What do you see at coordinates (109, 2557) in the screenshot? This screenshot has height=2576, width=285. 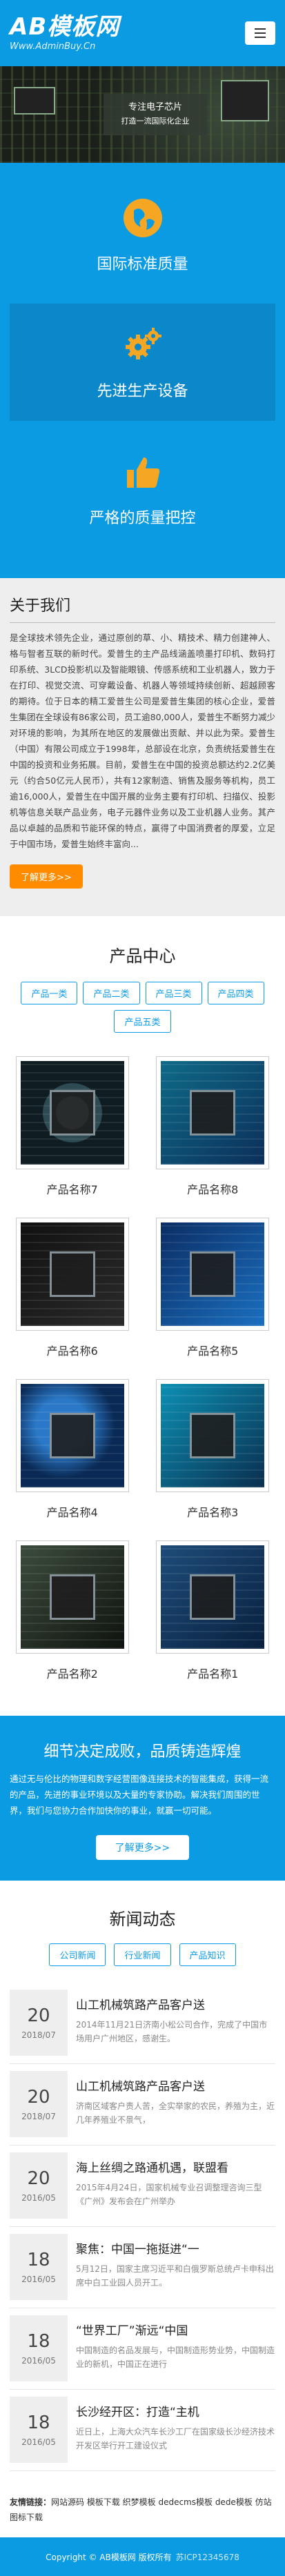 I see `copyright-text: Copyright © AB模板网 版权所有` at bounding box center [109, 2557].